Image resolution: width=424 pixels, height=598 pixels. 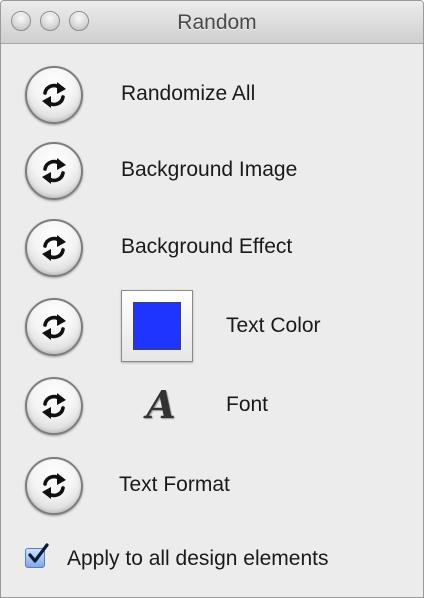 What do you see at coordinates (188, 93) in the screenshot?
I see `randomize-all-label: Randomize All` at bounding box center [188, 93].